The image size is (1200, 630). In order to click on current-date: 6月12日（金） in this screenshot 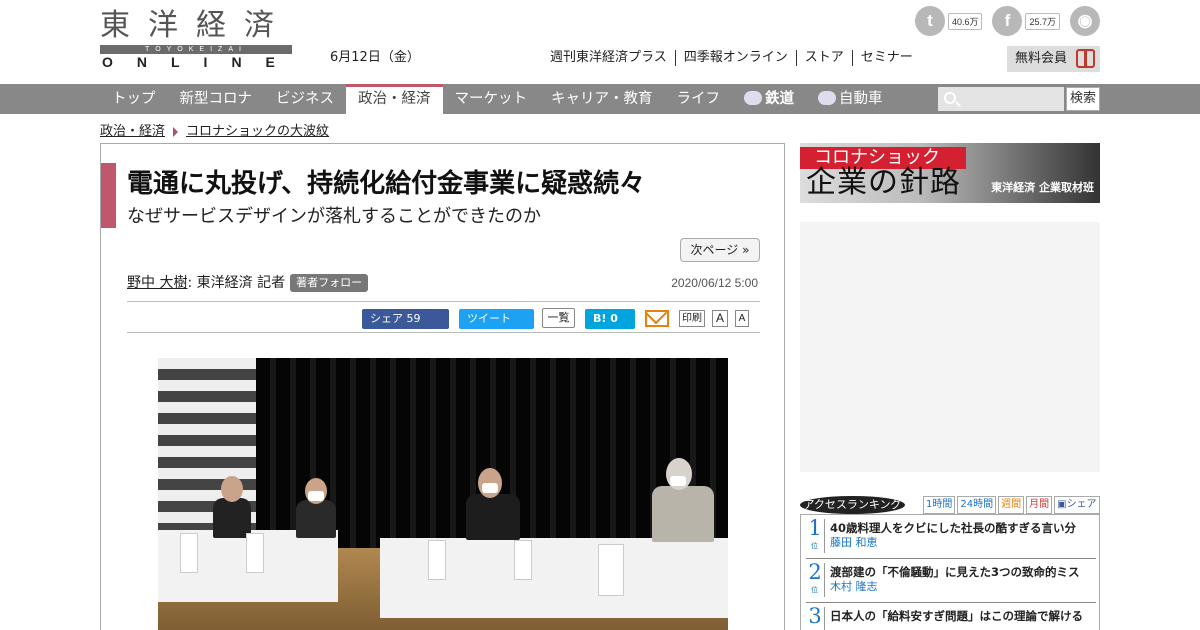, I will do `click(375, 57)`.